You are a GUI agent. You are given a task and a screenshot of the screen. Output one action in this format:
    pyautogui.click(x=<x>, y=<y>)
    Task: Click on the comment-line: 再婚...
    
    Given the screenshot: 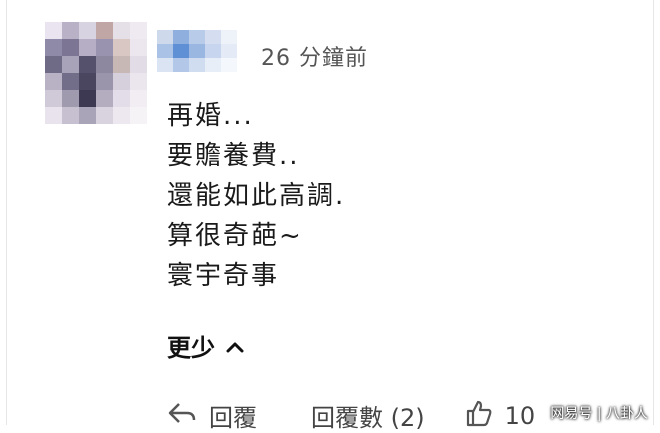 What is the action you would take?
    pyautogui.click(x=210, y=116)
    